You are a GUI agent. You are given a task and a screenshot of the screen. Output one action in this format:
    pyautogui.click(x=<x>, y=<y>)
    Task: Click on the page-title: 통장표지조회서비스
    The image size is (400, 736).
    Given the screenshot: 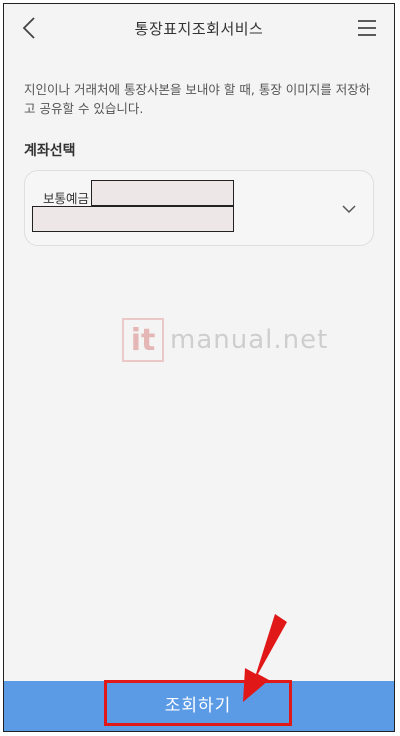 What is the action you would take?
    pyautogui.click(x=199, y=28)
    